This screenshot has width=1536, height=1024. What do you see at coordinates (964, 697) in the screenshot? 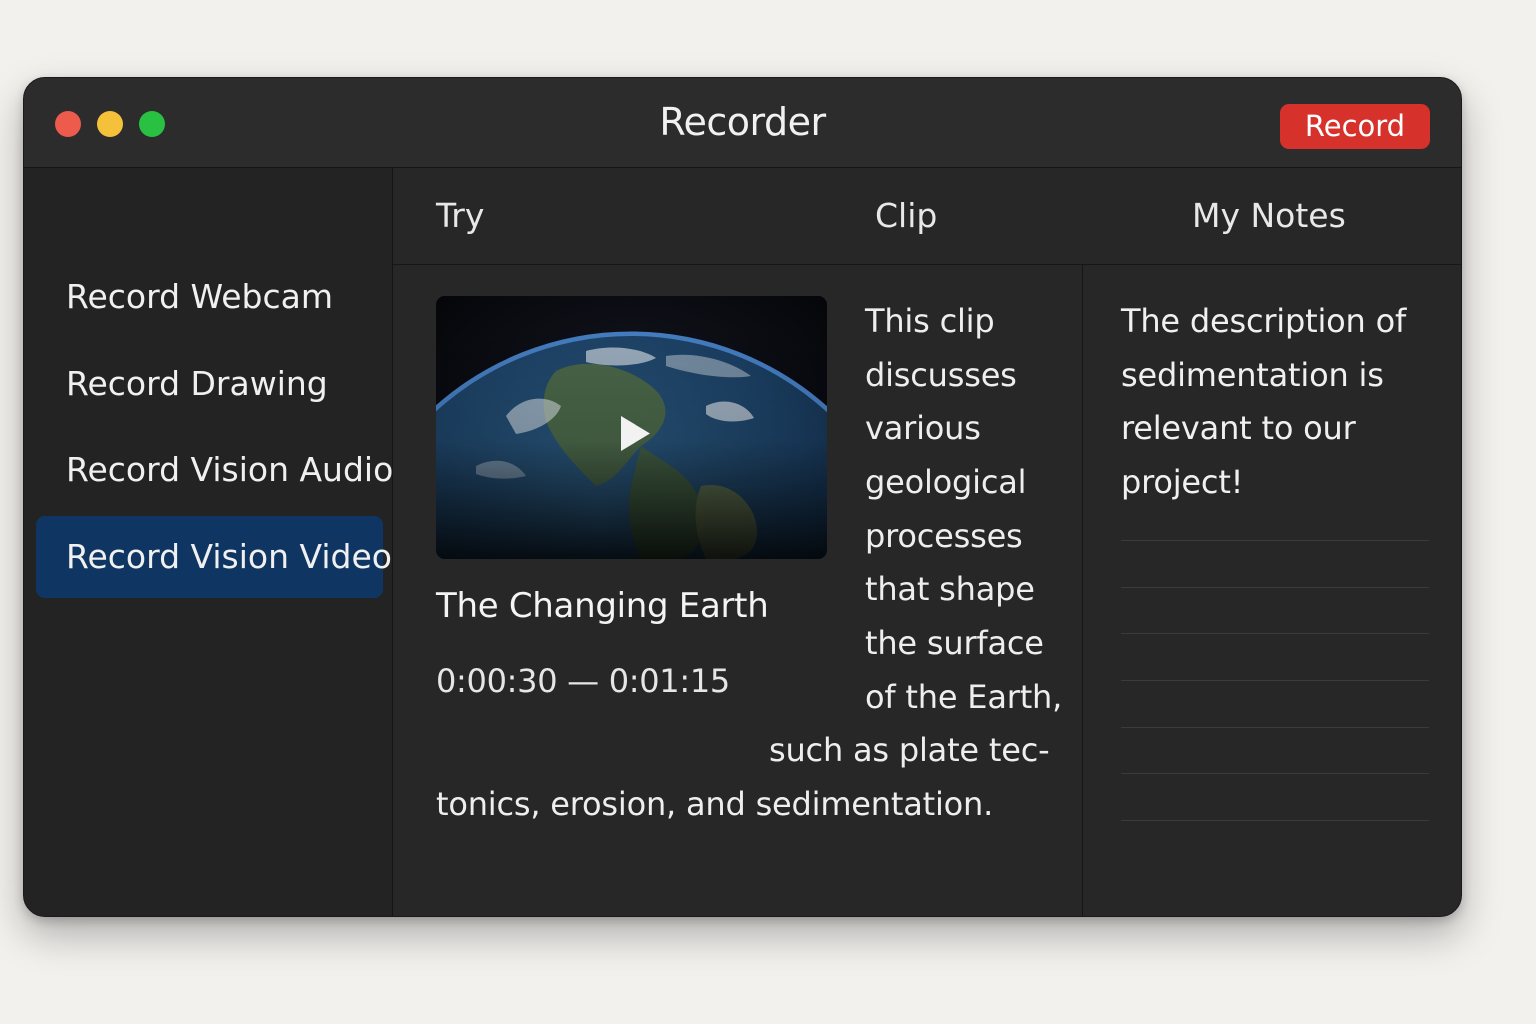
I see `clip-description-line: of the Earth,` at bounding box center [964, 697].